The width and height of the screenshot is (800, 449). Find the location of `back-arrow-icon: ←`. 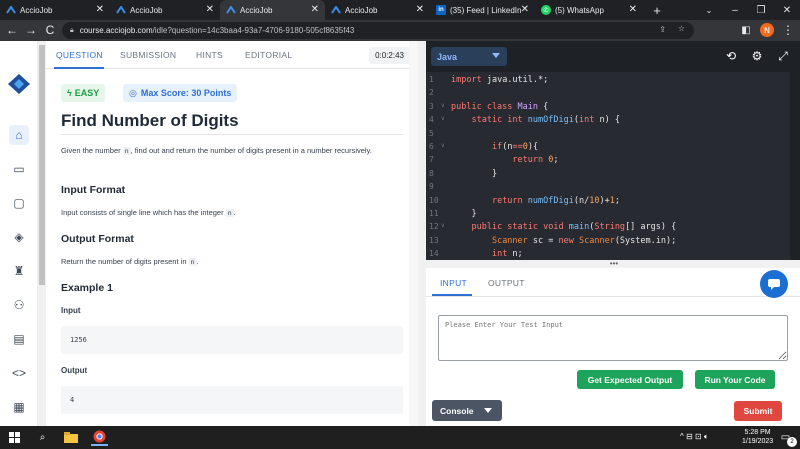

back-arrow-icon: ← is located at coordinates (12, 30).